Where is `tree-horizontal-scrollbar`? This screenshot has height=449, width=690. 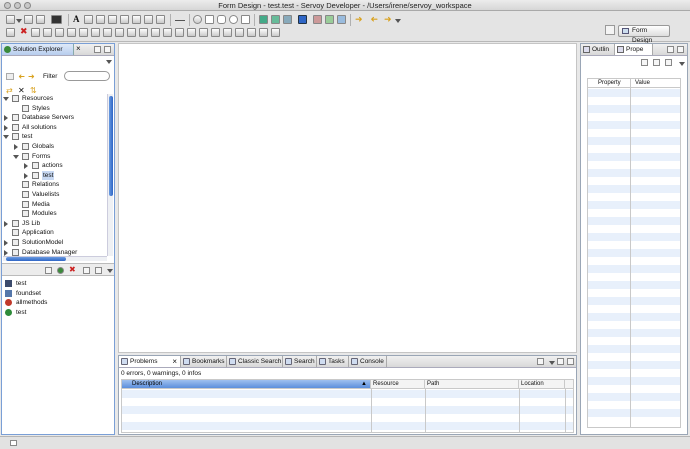
tree-horizontal-scrollbar is located at coordinates (55, 258).